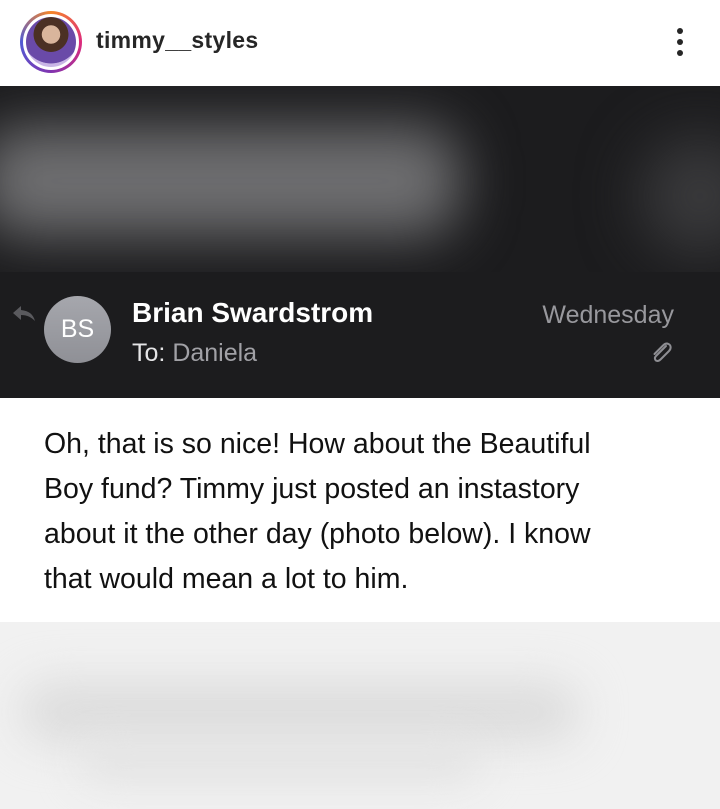  I want to click on sender-name: Brian Swardstrom, so click(252, 313).